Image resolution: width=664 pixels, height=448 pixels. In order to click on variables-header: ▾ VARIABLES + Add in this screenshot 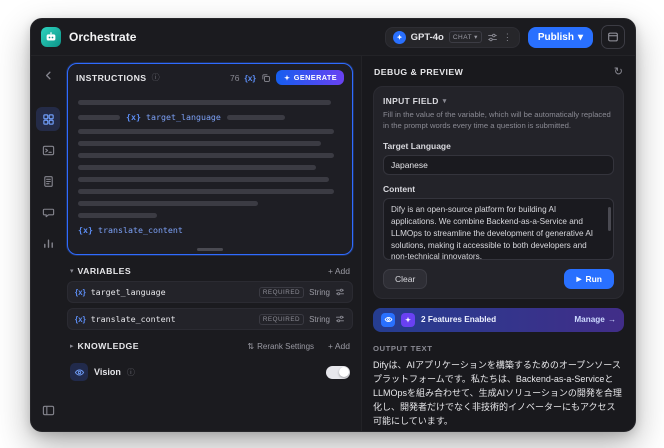, I will do `click(210, 271)`.